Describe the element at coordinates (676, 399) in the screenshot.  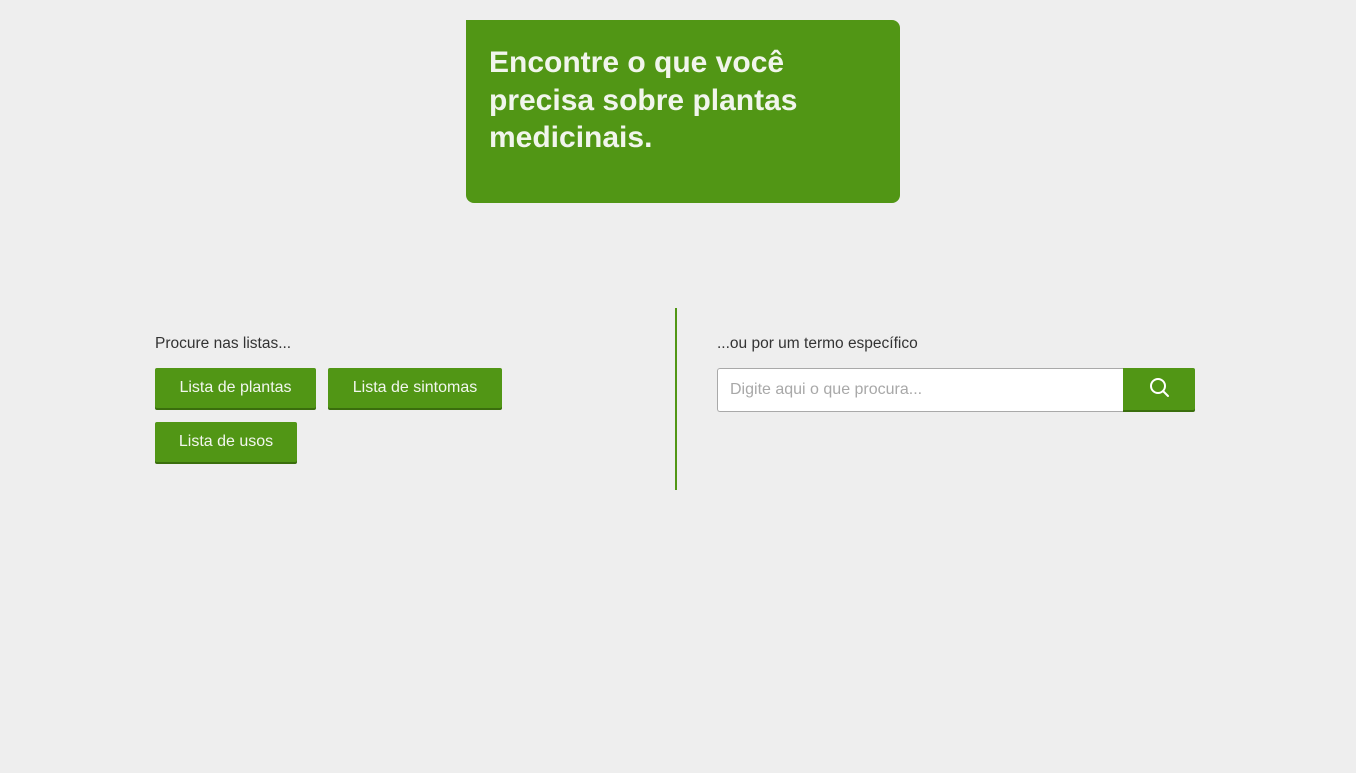
I see `section-divider` at that location.